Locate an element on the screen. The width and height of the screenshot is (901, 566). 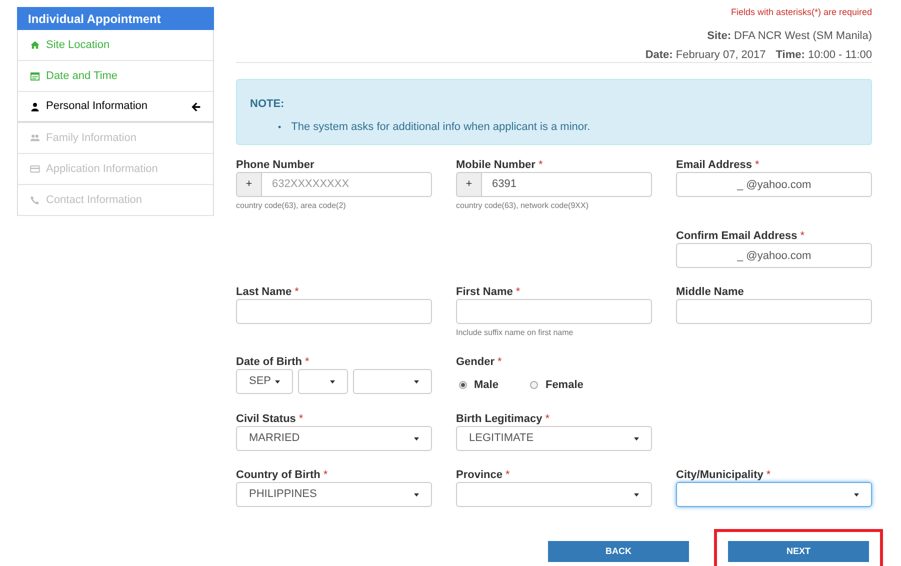
phone-icon is located at coordinates (35, 200).